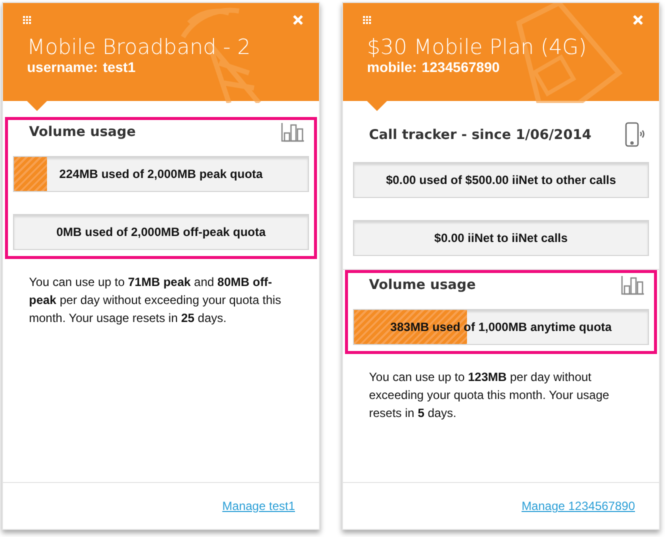 The height and width of the screenshot is (537, 665). Describe the element at coordinates (62, 67) in the screenshot. I see `subtitle-label: username:` at that location.